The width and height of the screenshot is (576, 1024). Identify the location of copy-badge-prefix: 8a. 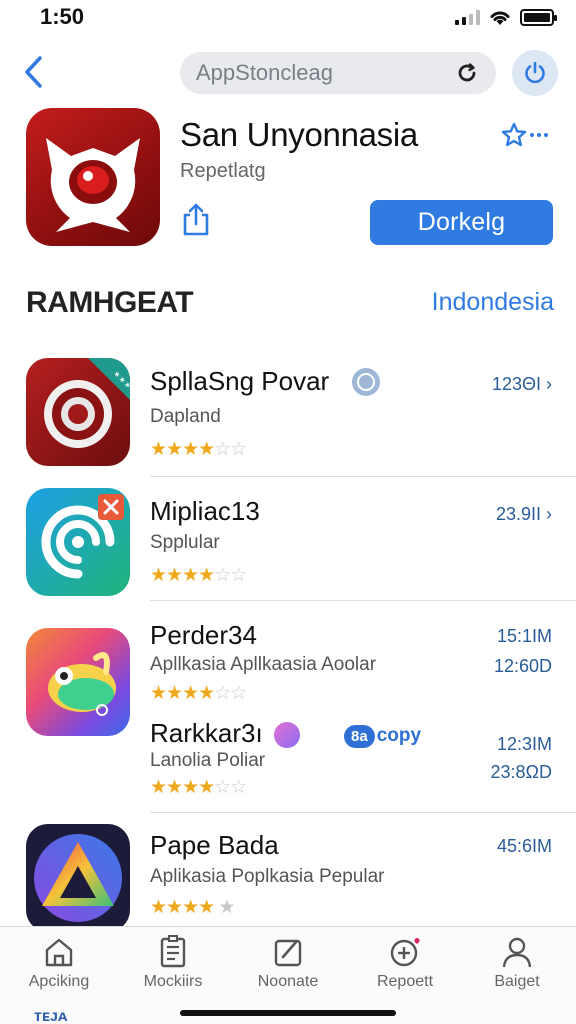
(359, 736).